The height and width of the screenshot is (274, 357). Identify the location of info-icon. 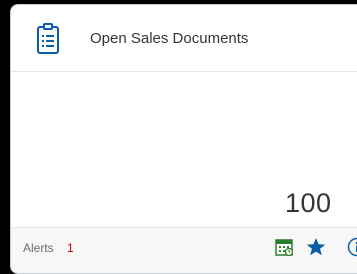
(352, 247).